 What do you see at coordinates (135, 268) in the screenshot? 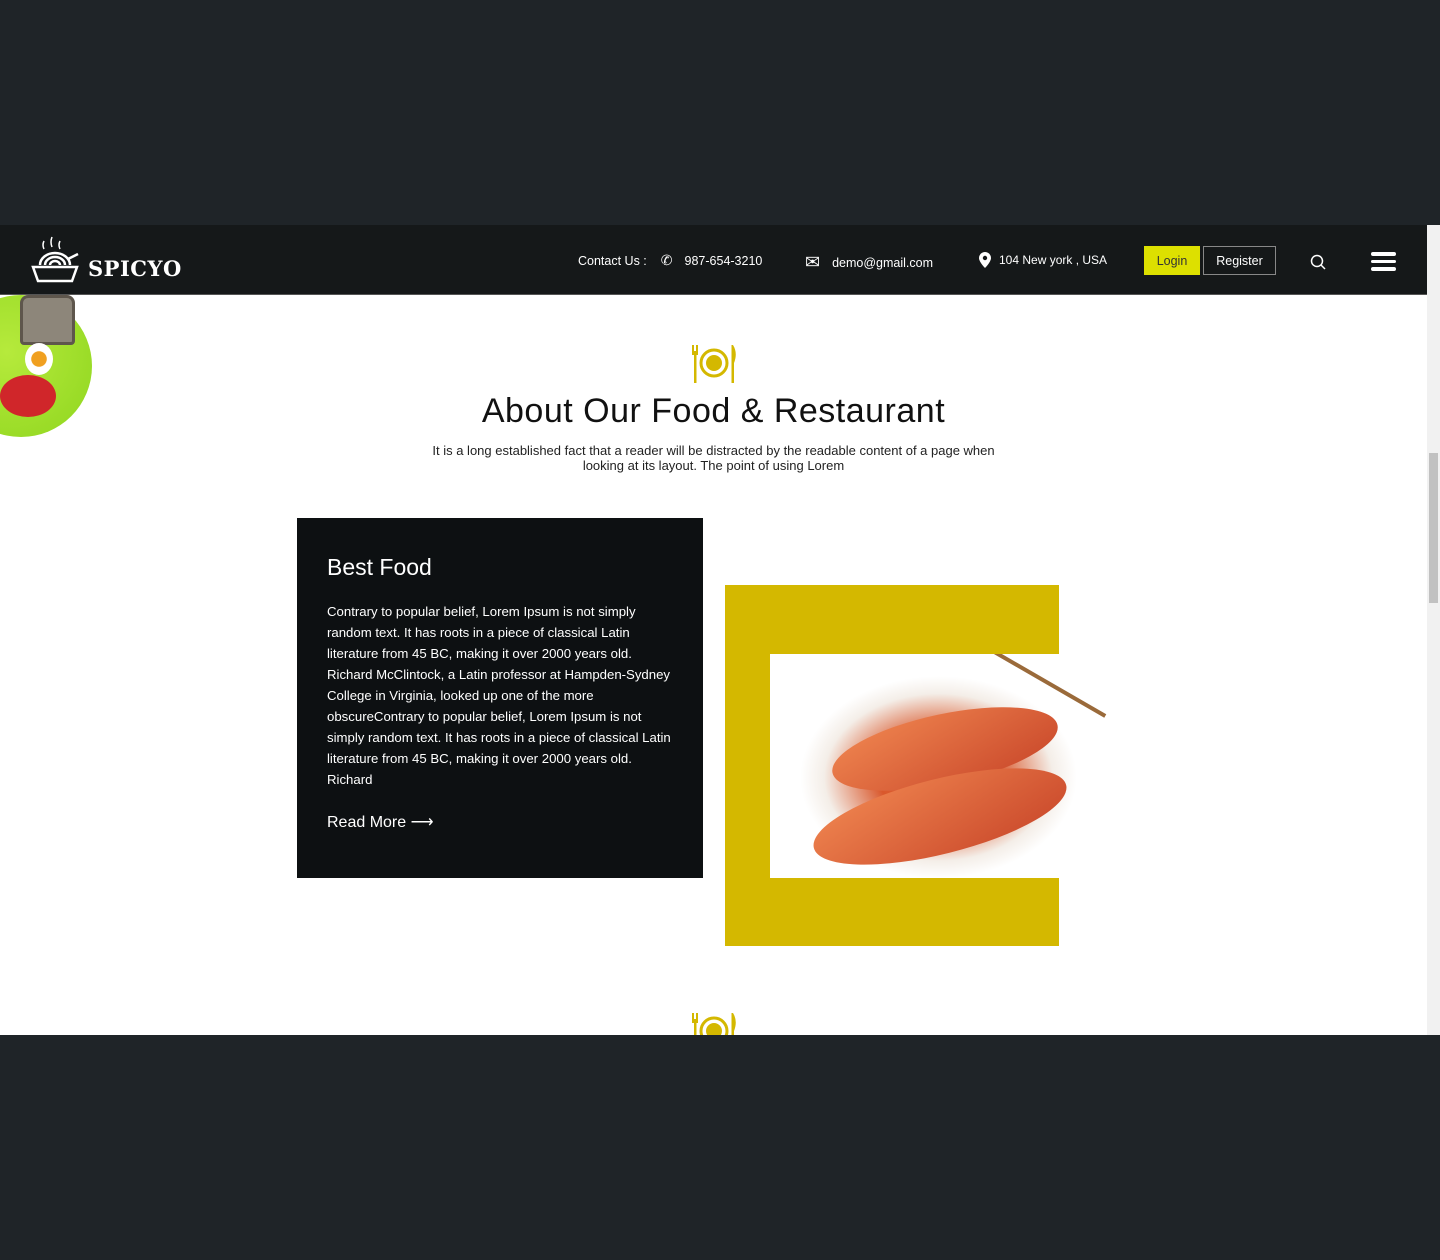
I see `logo-text: SPICYO` at bounding box center [135, 268].